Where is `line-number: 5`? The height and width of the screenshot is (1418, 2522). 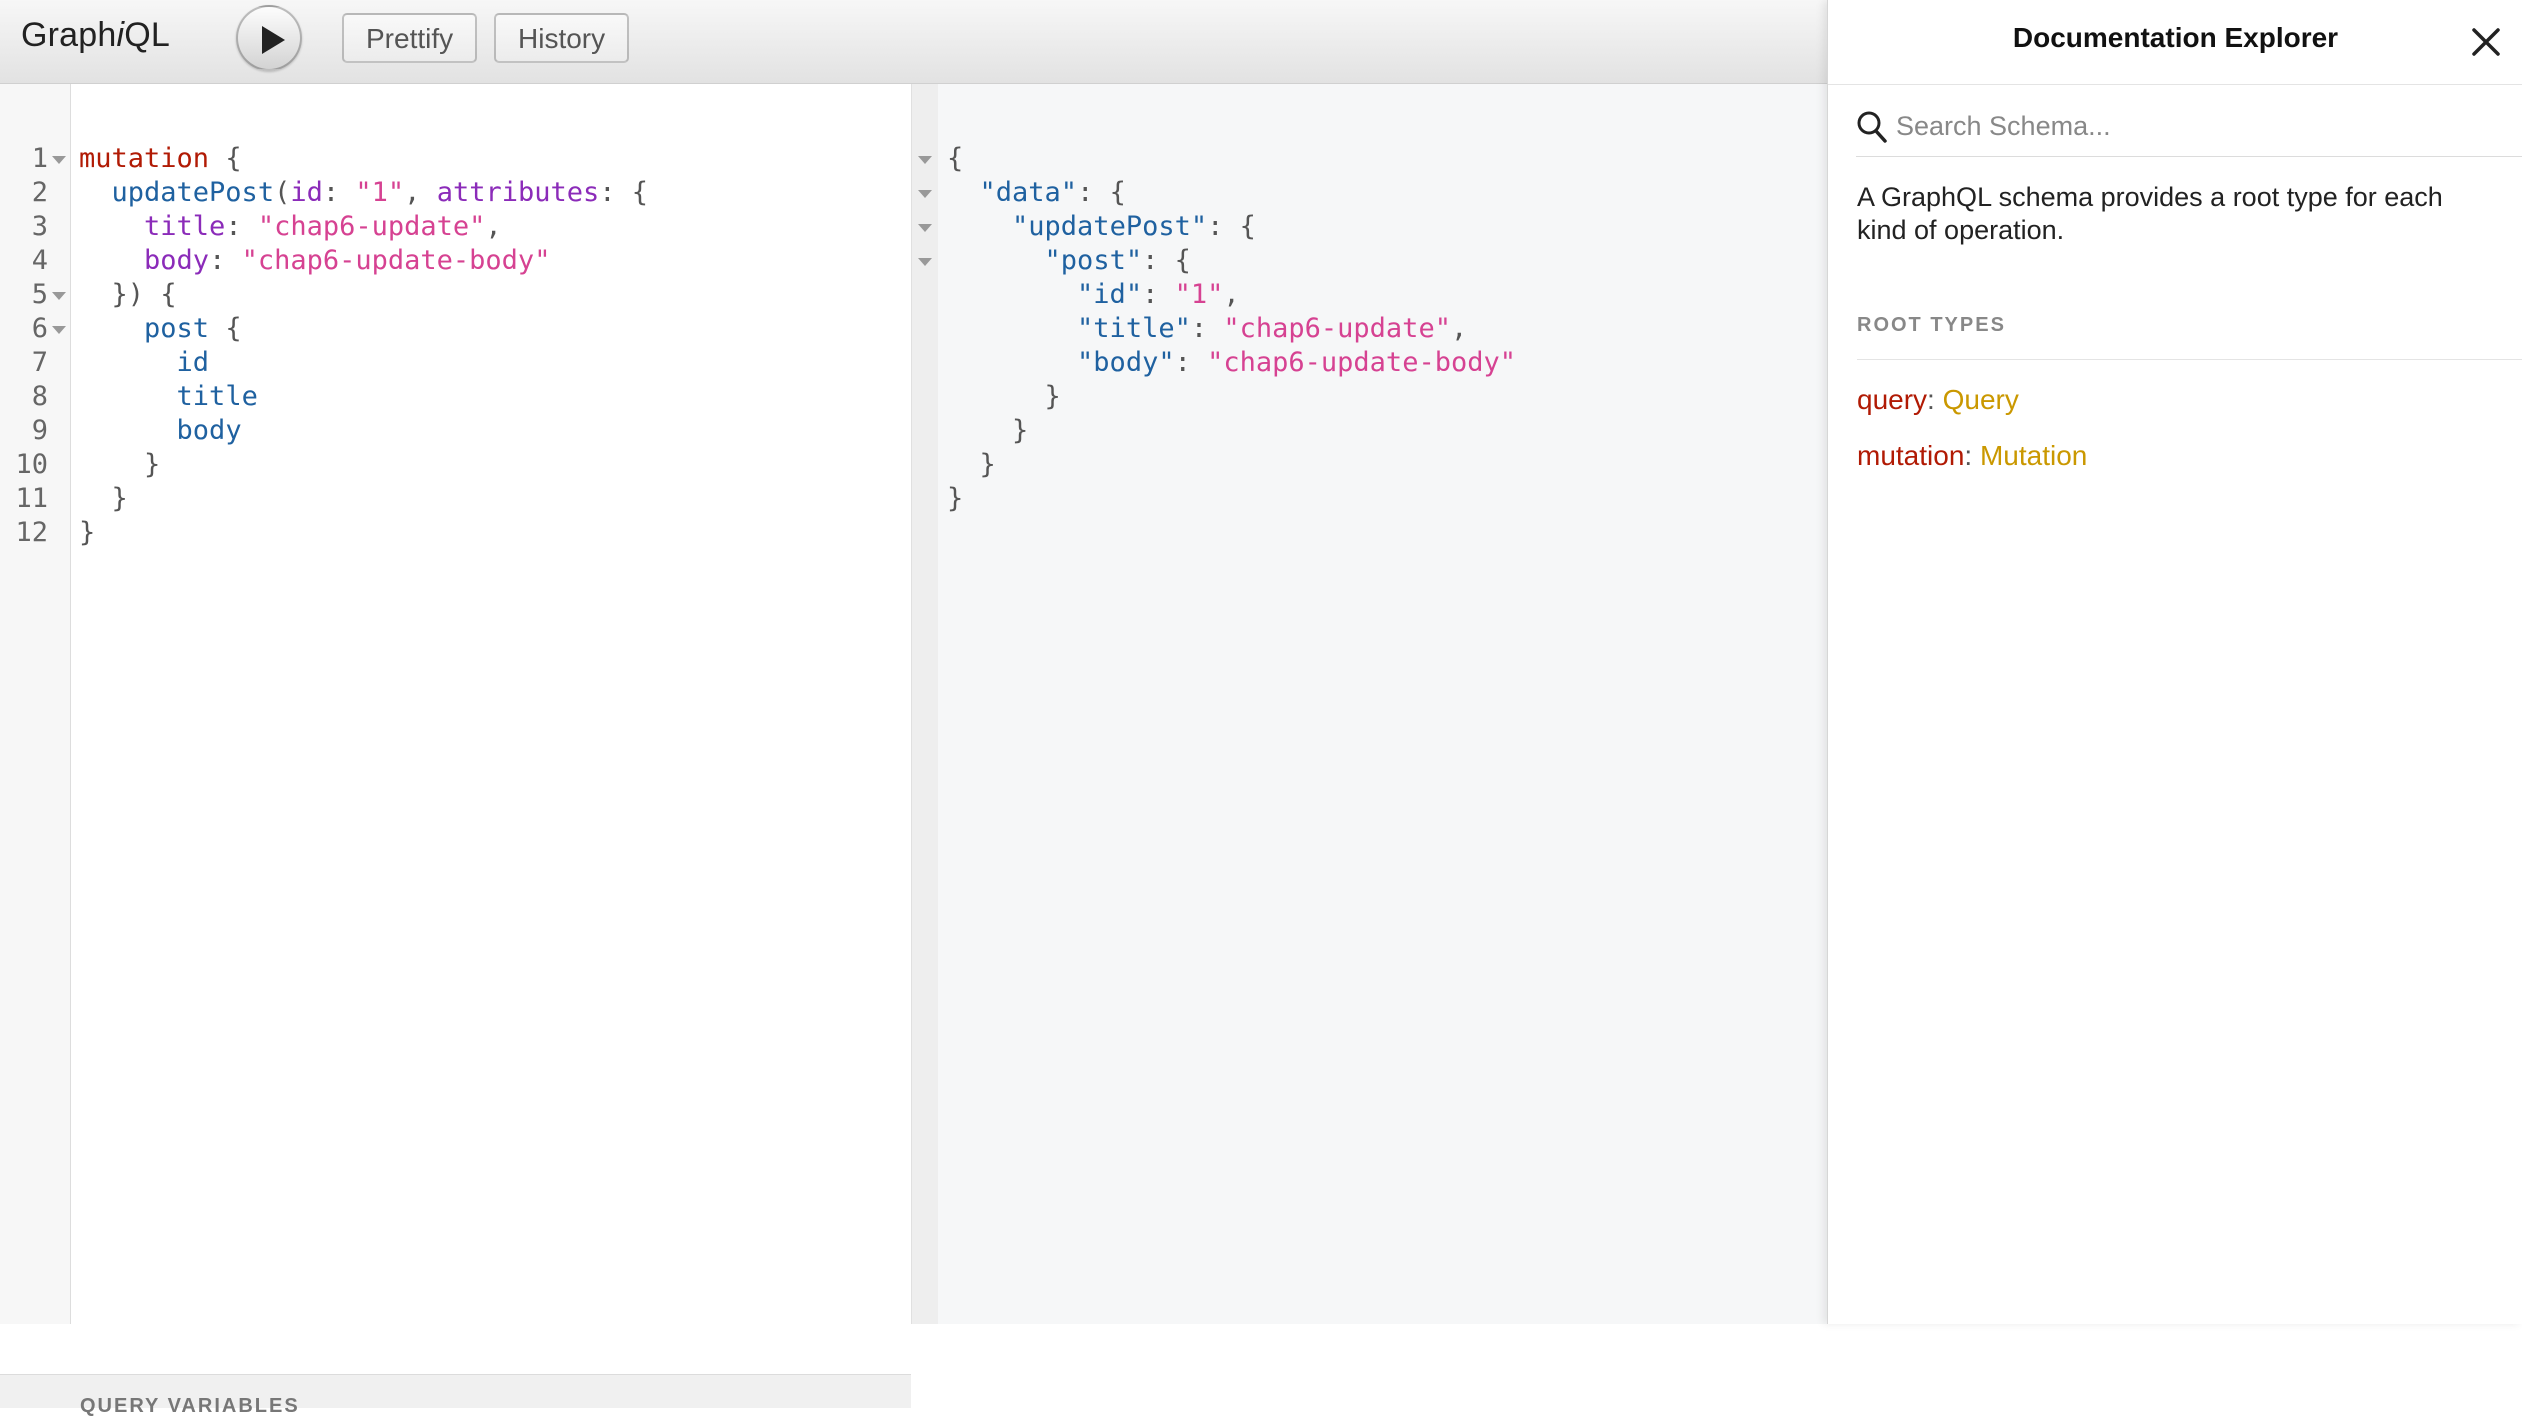
line-number: 5 is located at coordinates (39, 294).